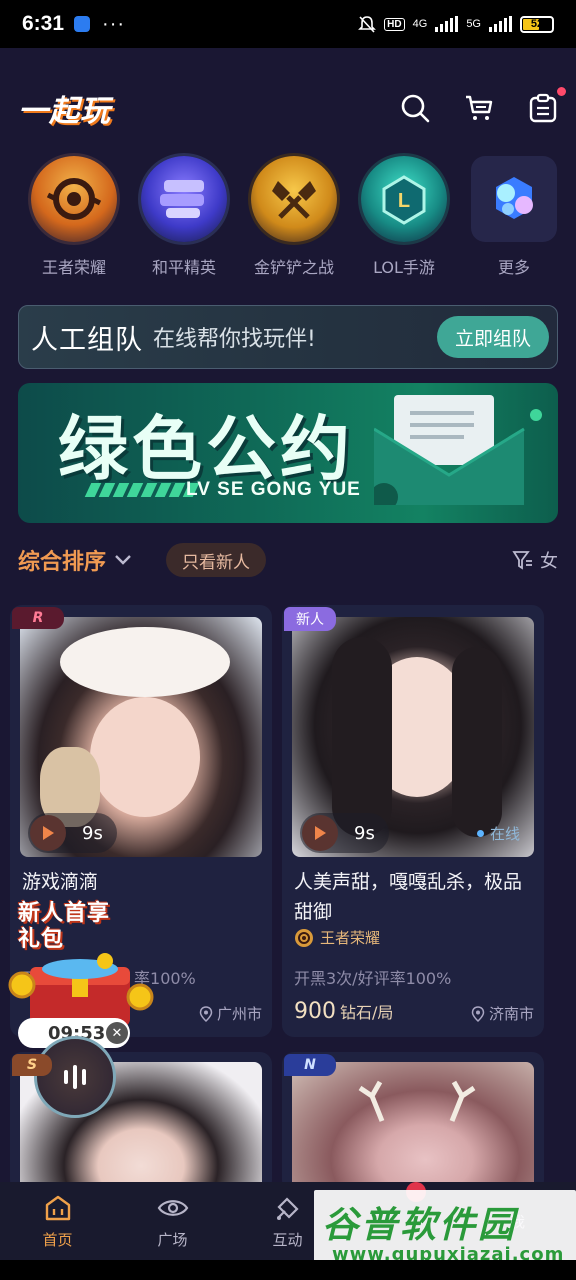 Image resolution: width=576 pixels, height=1280 pixels. I want to click on battery-level: 52, so click(537, 24).